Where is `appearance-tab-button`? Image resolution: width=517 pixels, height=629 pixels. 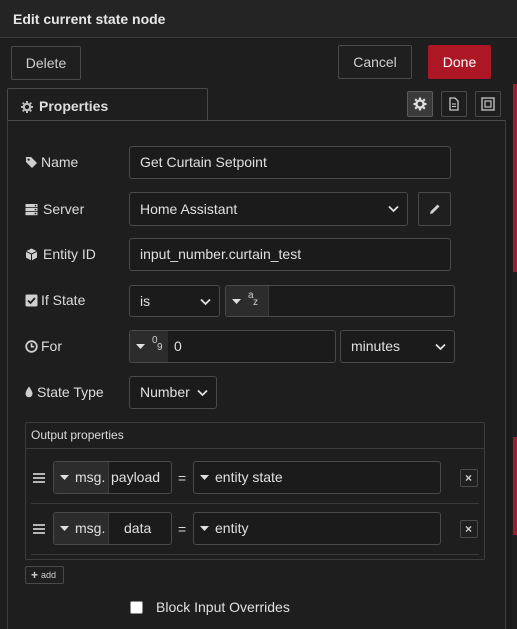 appearance-tab-button is located at coordinates (488, 104).